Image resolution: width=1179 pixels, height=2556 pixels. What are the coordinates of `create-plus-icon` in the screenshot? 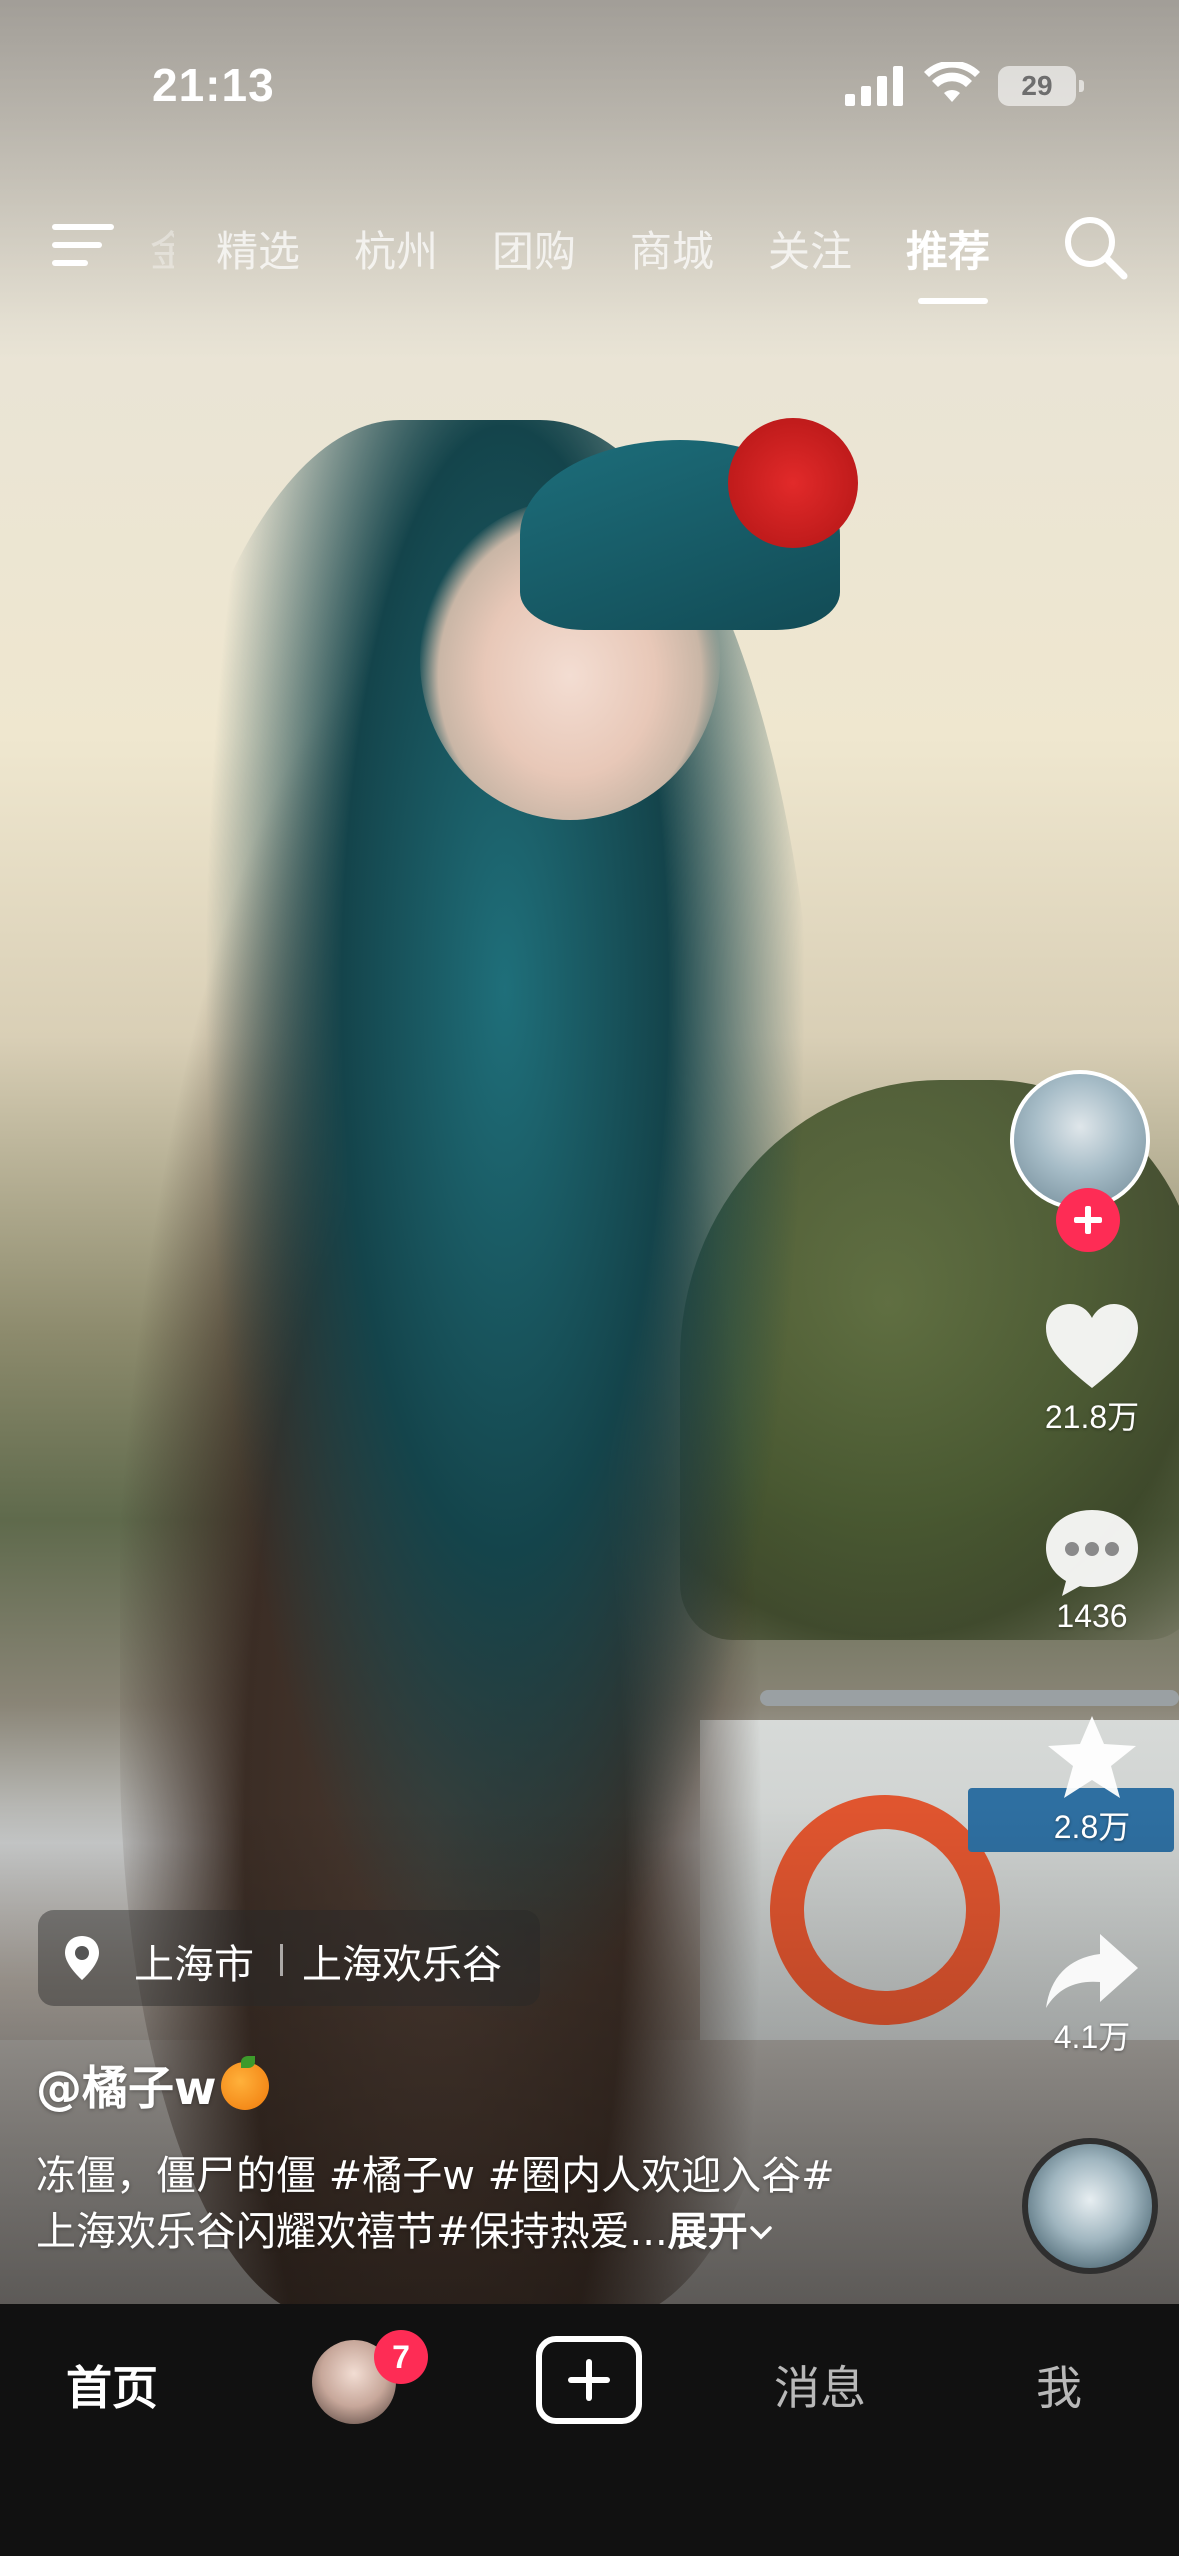 It's located at (589, 2380).